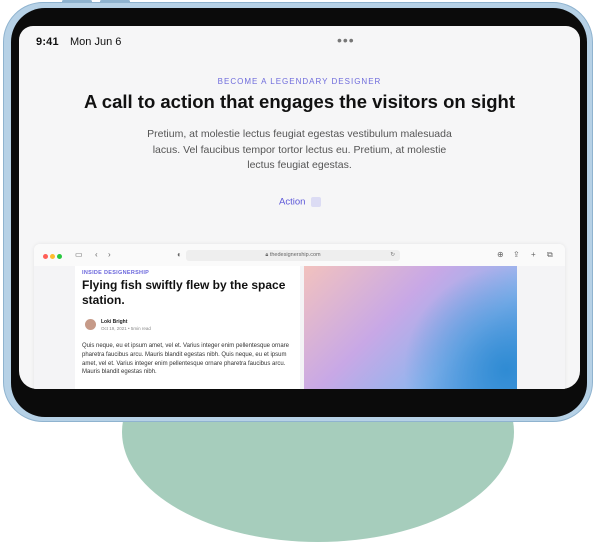 This screenshot has height=542, width=596. I want to click on author-avatar, so click(90, 324).